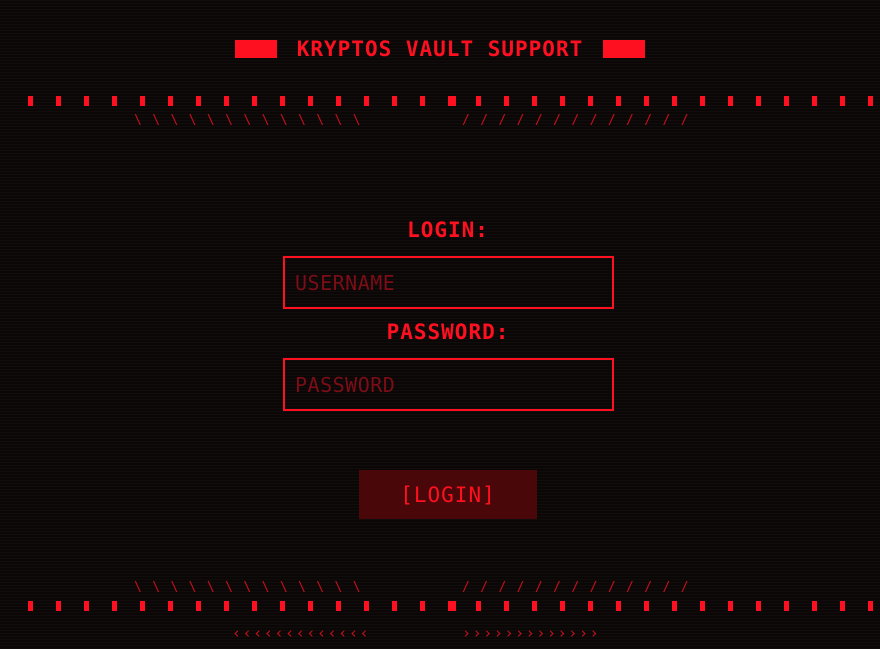  Describe the element at coordinates (448, 494) in the screenshot. I see `login-button: [LOGIN]` at that location.